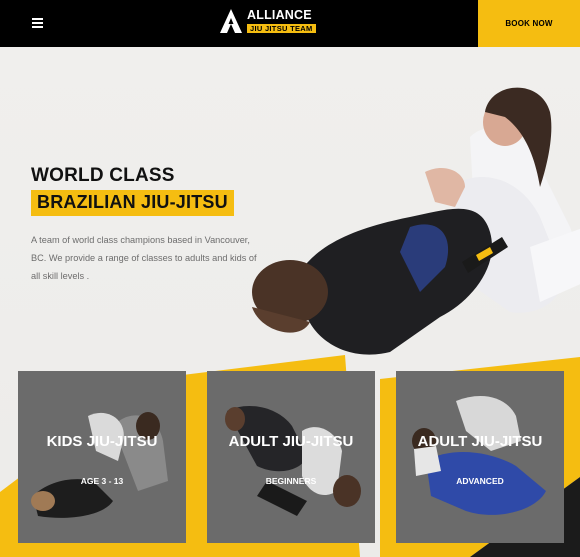  I want to click on logo-brand-name: ALLIANCE, so click(279, 15).